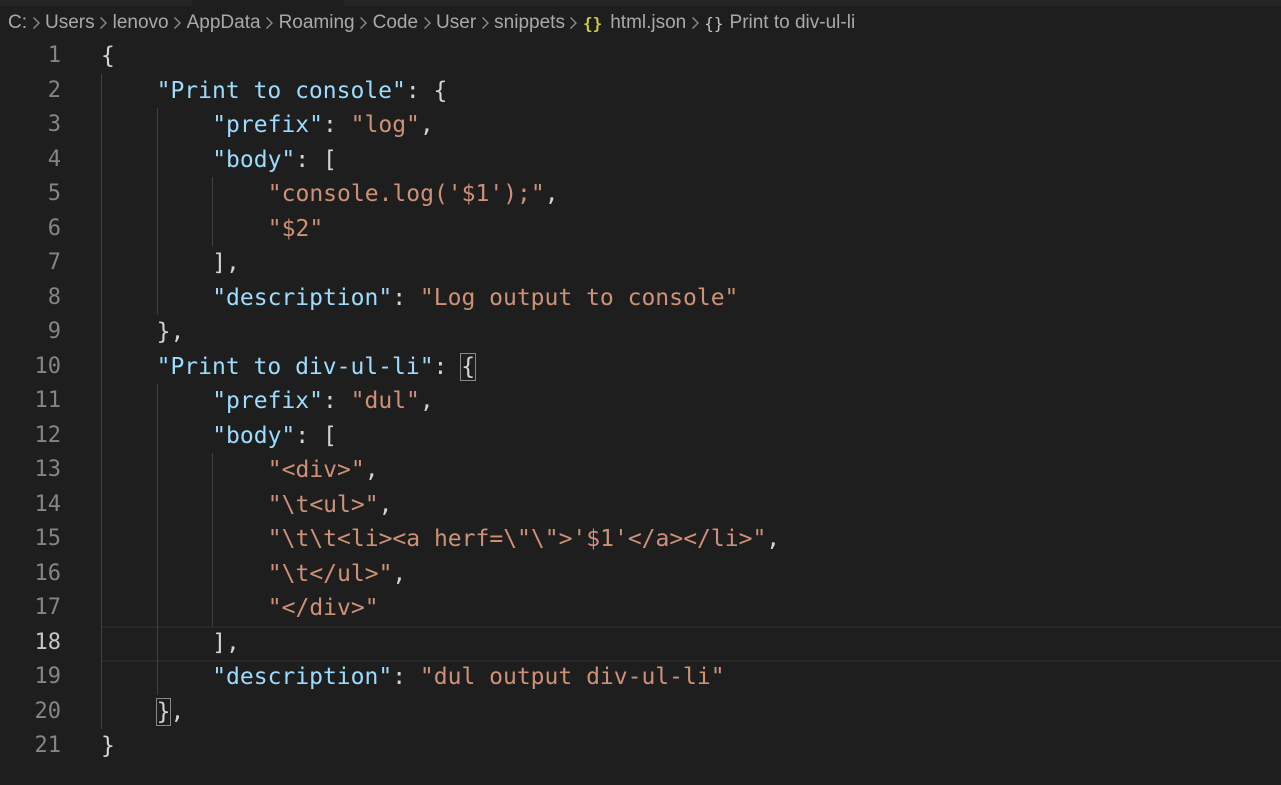 The height and width of the screenshot is (785, 1281). I want to click on code-text: "\t\t<li><a herf=\"\">'$1'</a></li>",, so click(524, 539).